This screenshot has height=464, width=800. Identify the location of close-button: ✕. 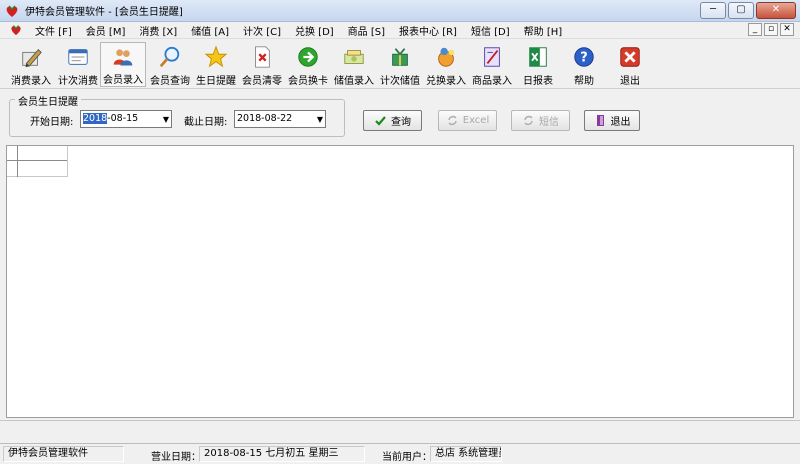
(776, 10).